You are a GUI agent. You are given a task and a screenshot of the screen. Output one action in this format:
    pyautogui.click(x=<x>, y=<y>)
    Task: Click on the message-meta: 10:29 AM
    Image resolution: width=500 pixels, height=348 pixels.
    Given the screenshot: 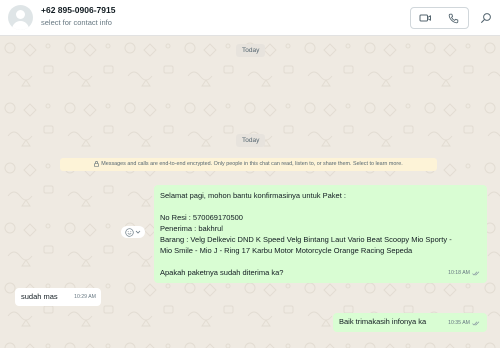 What is the action you would take?
    pyautogui.click(x=85, y=297)
    